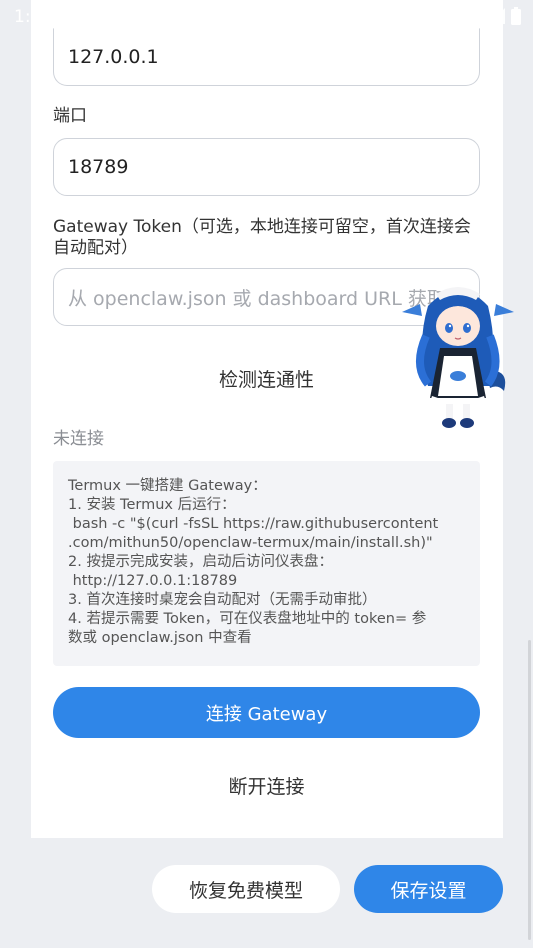 This screenshot has width=533, height=948. Describe the element at coordinates (70, 116) in the screenshot. I see `port-label: 端口` at that location.